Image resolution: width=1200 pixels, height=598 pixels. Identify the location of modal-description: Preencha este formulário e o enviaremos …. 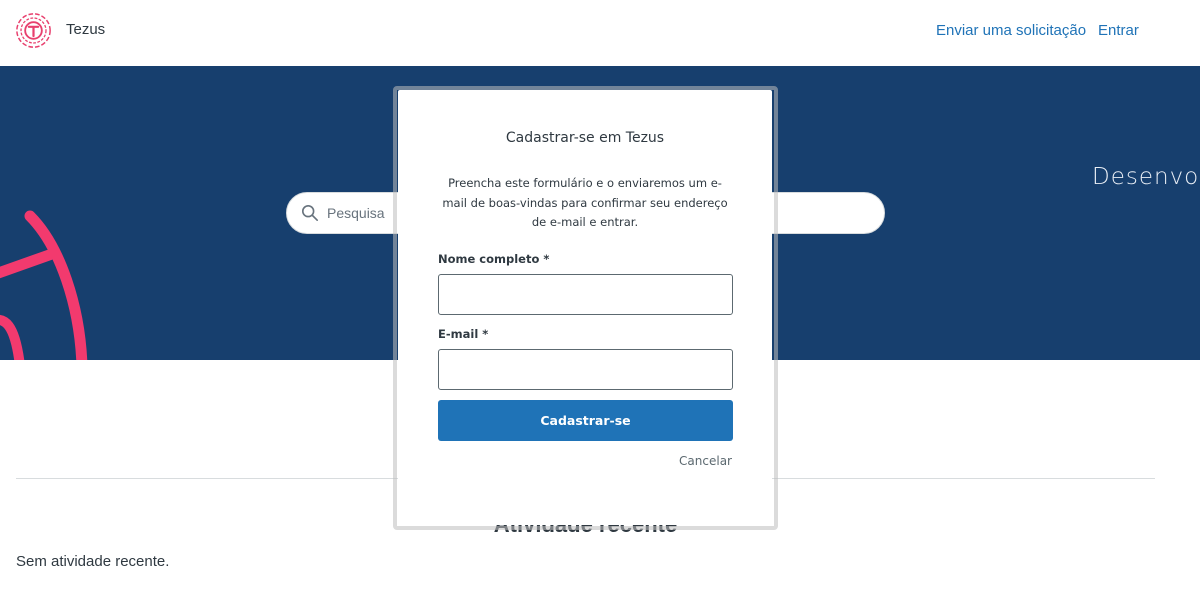
(585, 202).